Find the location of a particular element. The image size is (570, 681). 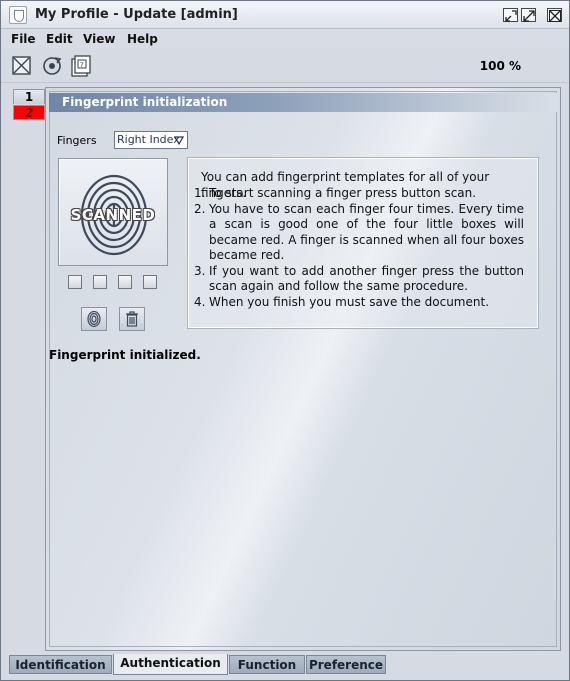

status-message: Fingerprint initialized. is located at coordinates (125, 355).